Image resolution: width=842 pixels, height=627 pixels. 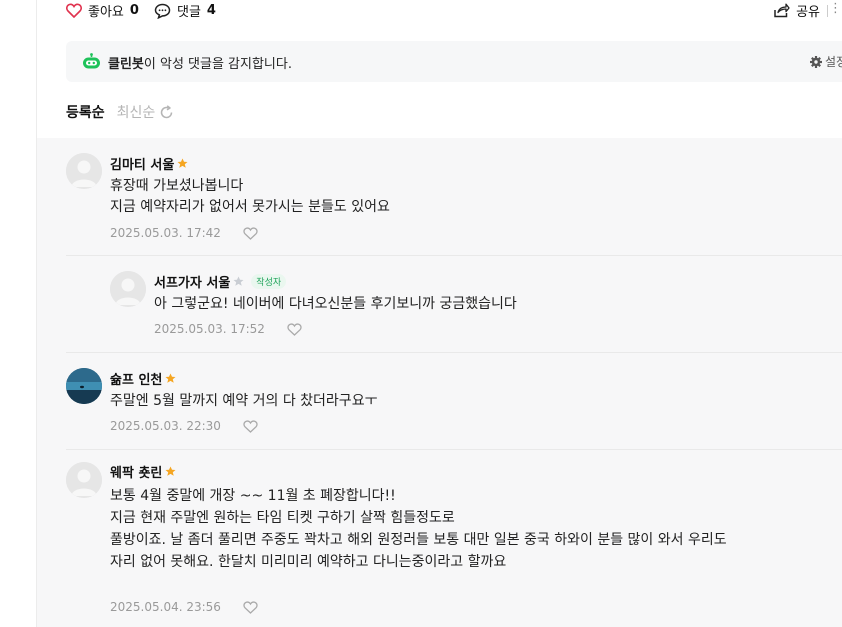 I want to click on gear-icon, so click(x=816, y=61).